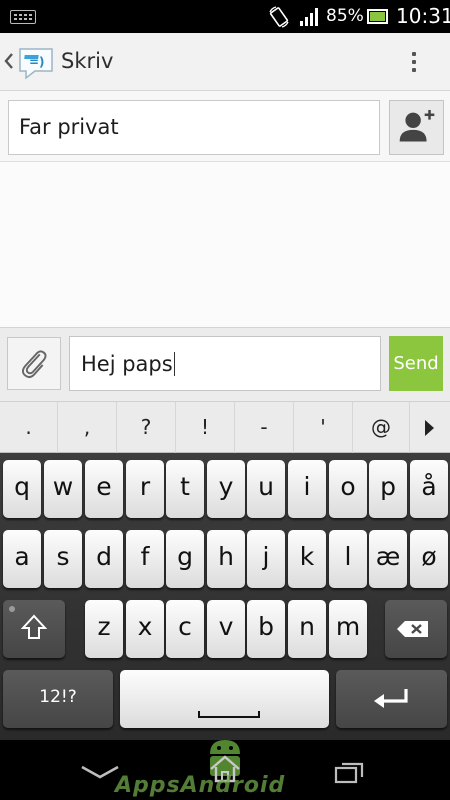  What do you see at coordinates (225, 16) in the screenshot?
I see `status-bar: 85% 10:31` at bounding box center [225, 16].